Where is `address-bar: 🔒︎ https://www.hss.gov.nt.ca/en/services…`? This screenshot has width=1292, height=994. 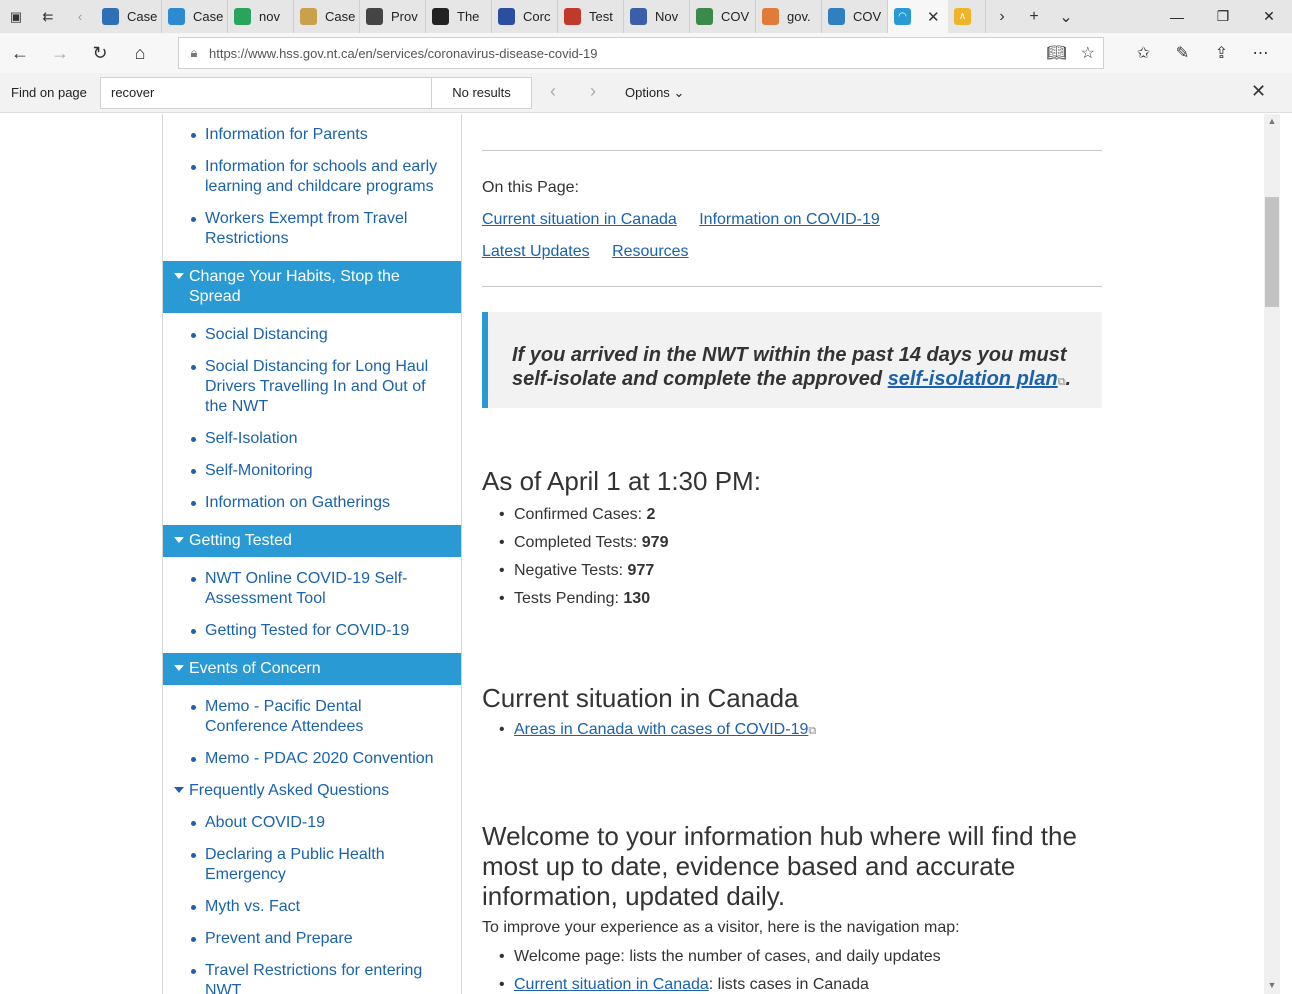
address-bar: 🔒︎ https://www.hss.gov.nt.ca/en/services… is located at coordinates (641, 53).